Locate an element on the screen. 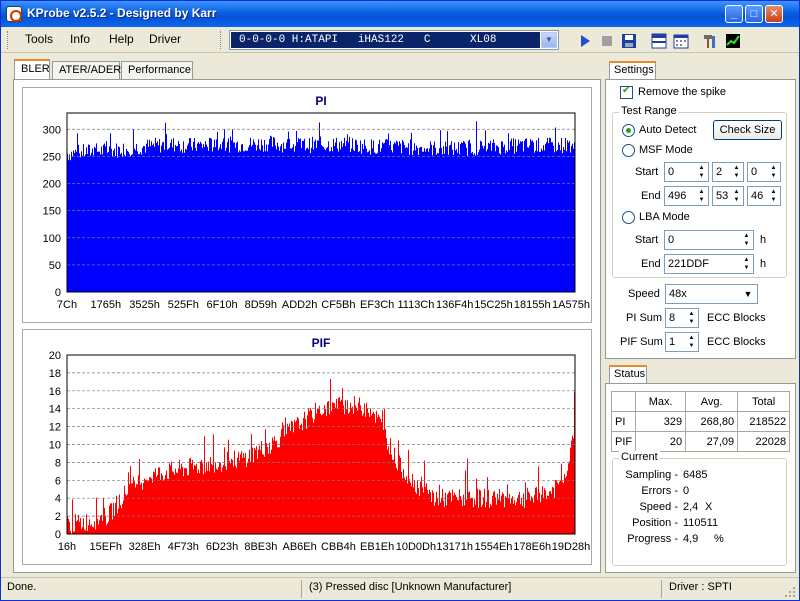 The width and height of the screenshot is (800, 601). x-tick-label: 6F10h is located at coordinates (221, 305).